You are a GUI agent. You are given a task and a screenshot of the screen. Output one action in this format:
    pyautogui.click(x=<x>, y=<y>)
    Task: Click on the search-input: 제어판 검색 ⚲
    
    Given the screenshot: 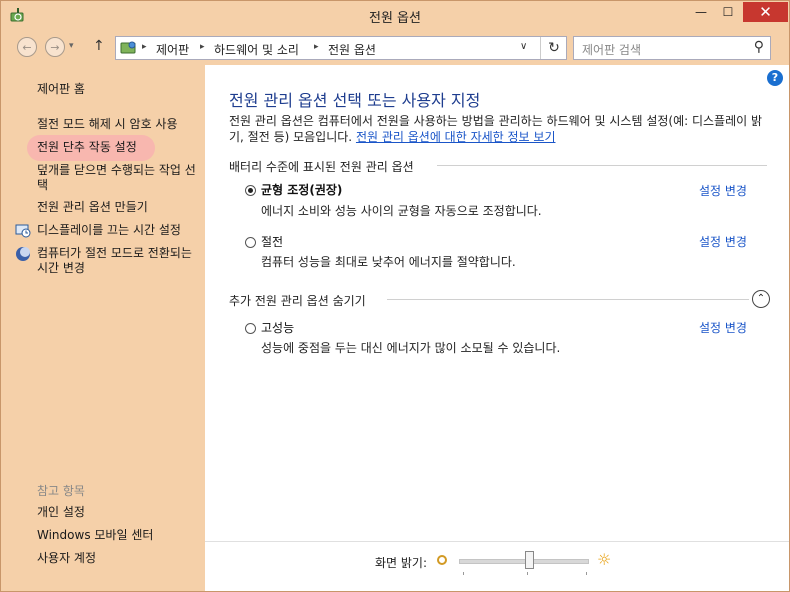 What is the action you would take?
    pyautogui.click(x=672, y=48)
    